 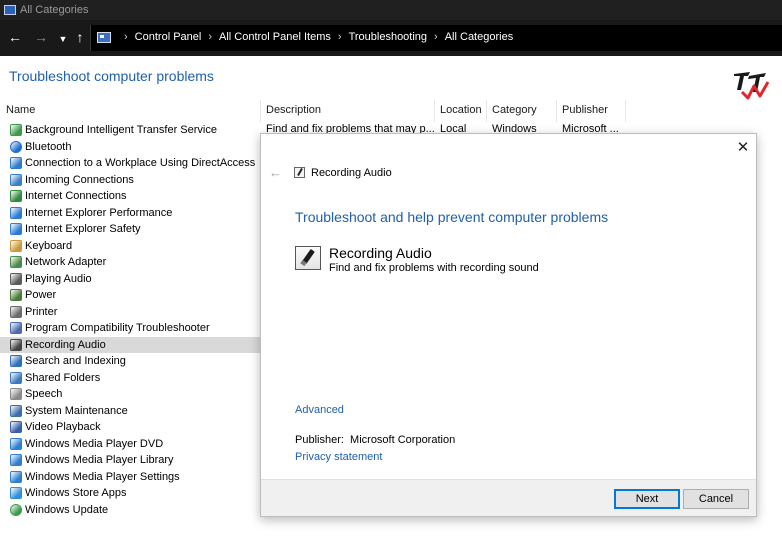 I want to click on printer-icon, so click(x=16, y=311).